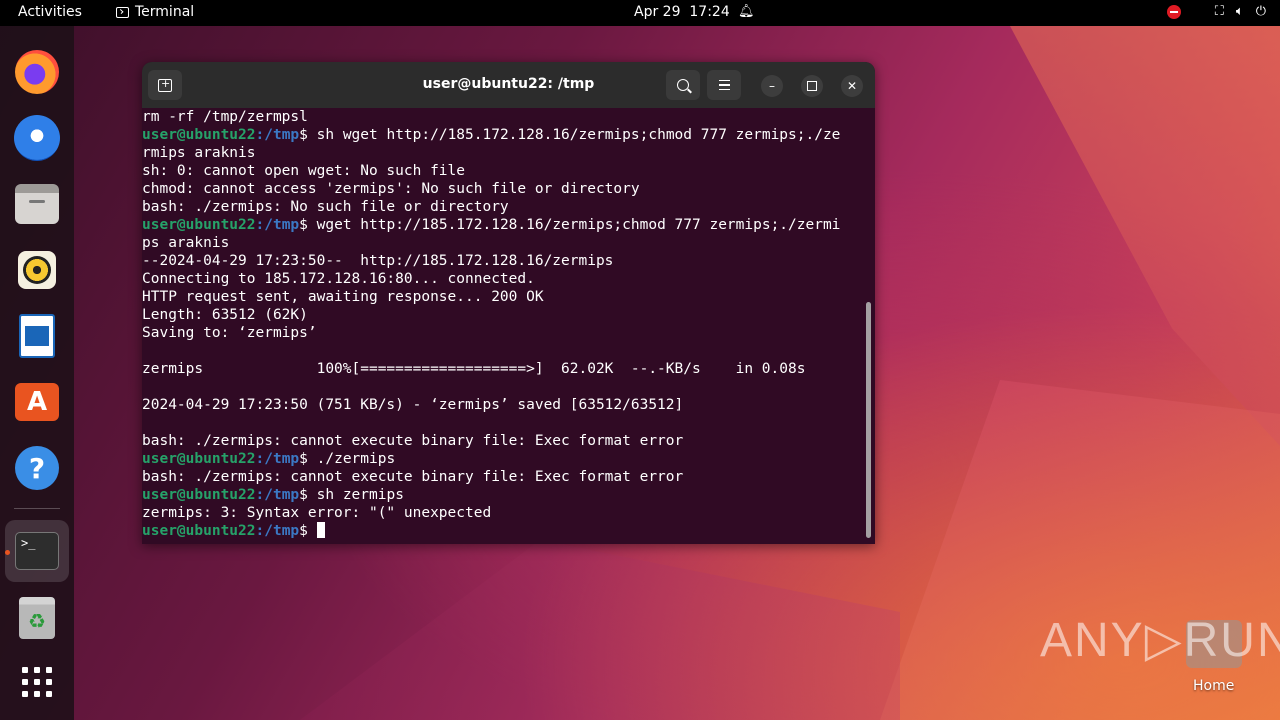 The height and width of the screenshot is (720, 1280). I want to click on terminal-output-line: Saving to: ‘zermips’, so click(229, 333).